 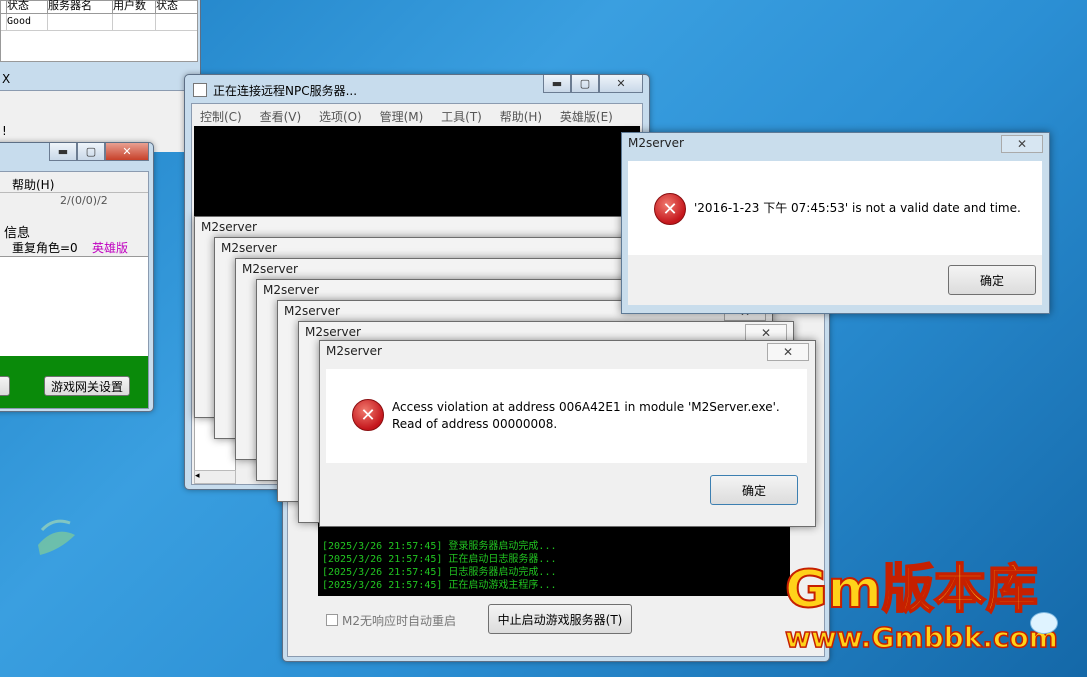 What do you see at coordinates (4, 131) in the screenshot?
I see `fragment-text: !` at bounding box center [4, 131].